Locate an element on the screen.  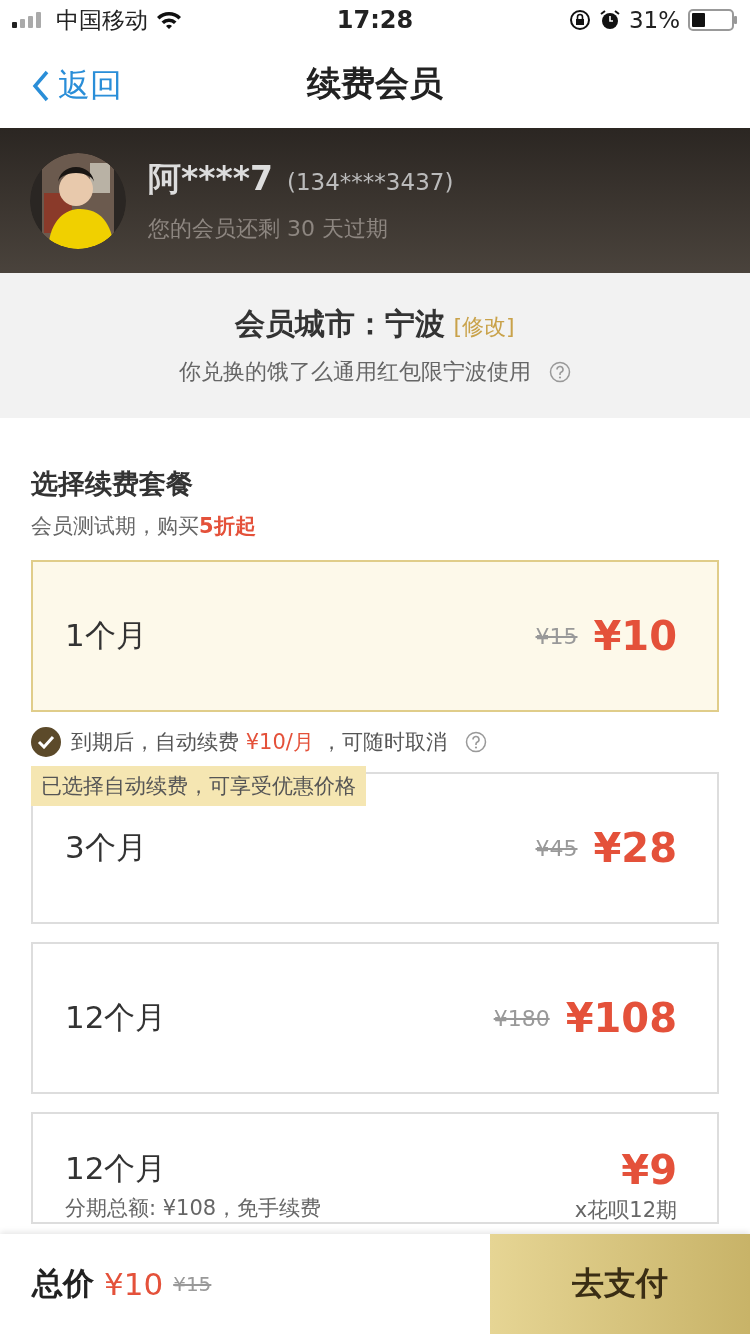
plan-price: ¥28 is located at coordinates (635, 848).